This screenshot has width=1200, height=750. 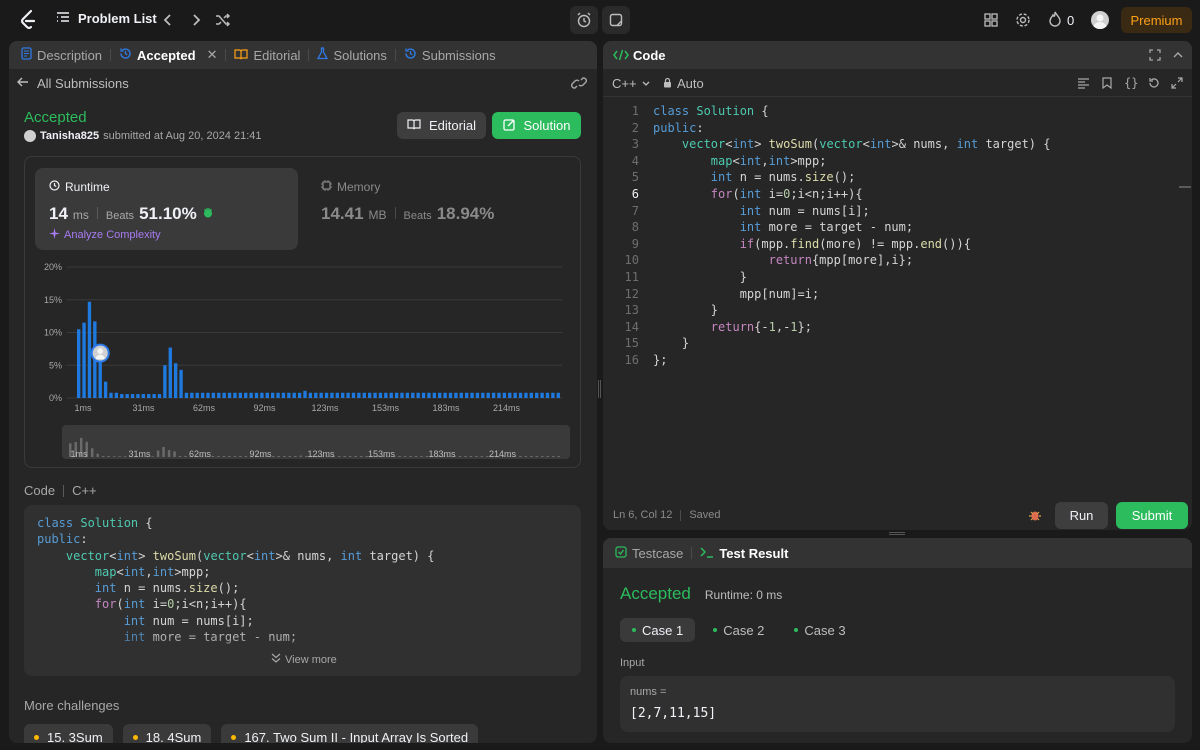 I want to click on code-line: return{mpp[more],i};, so click(x=851, y=260).